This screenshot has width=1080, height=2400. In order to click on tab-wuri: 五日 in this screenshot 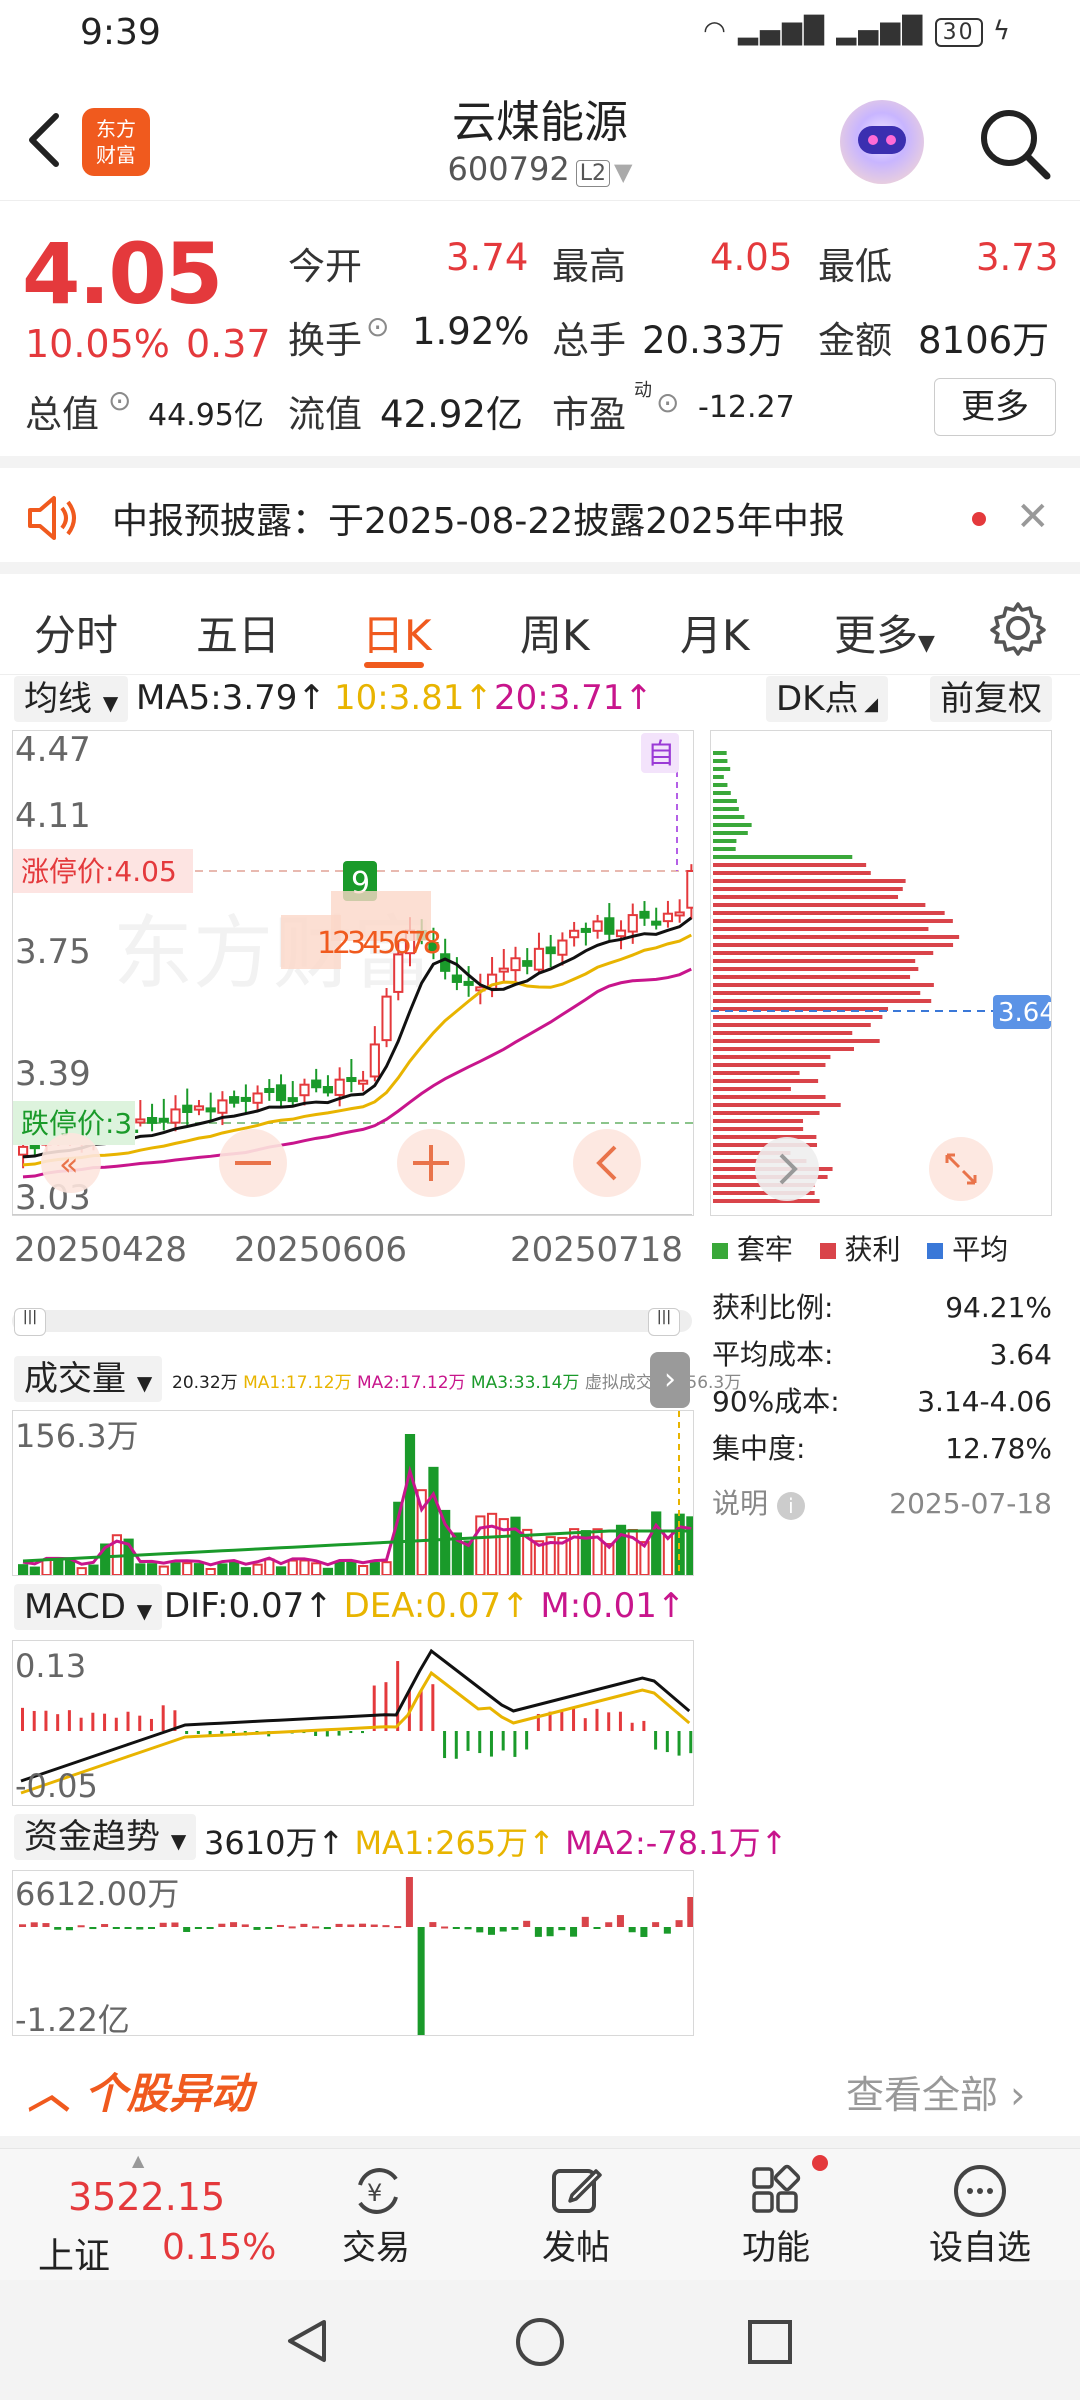, I will do `click(238, 632)`.